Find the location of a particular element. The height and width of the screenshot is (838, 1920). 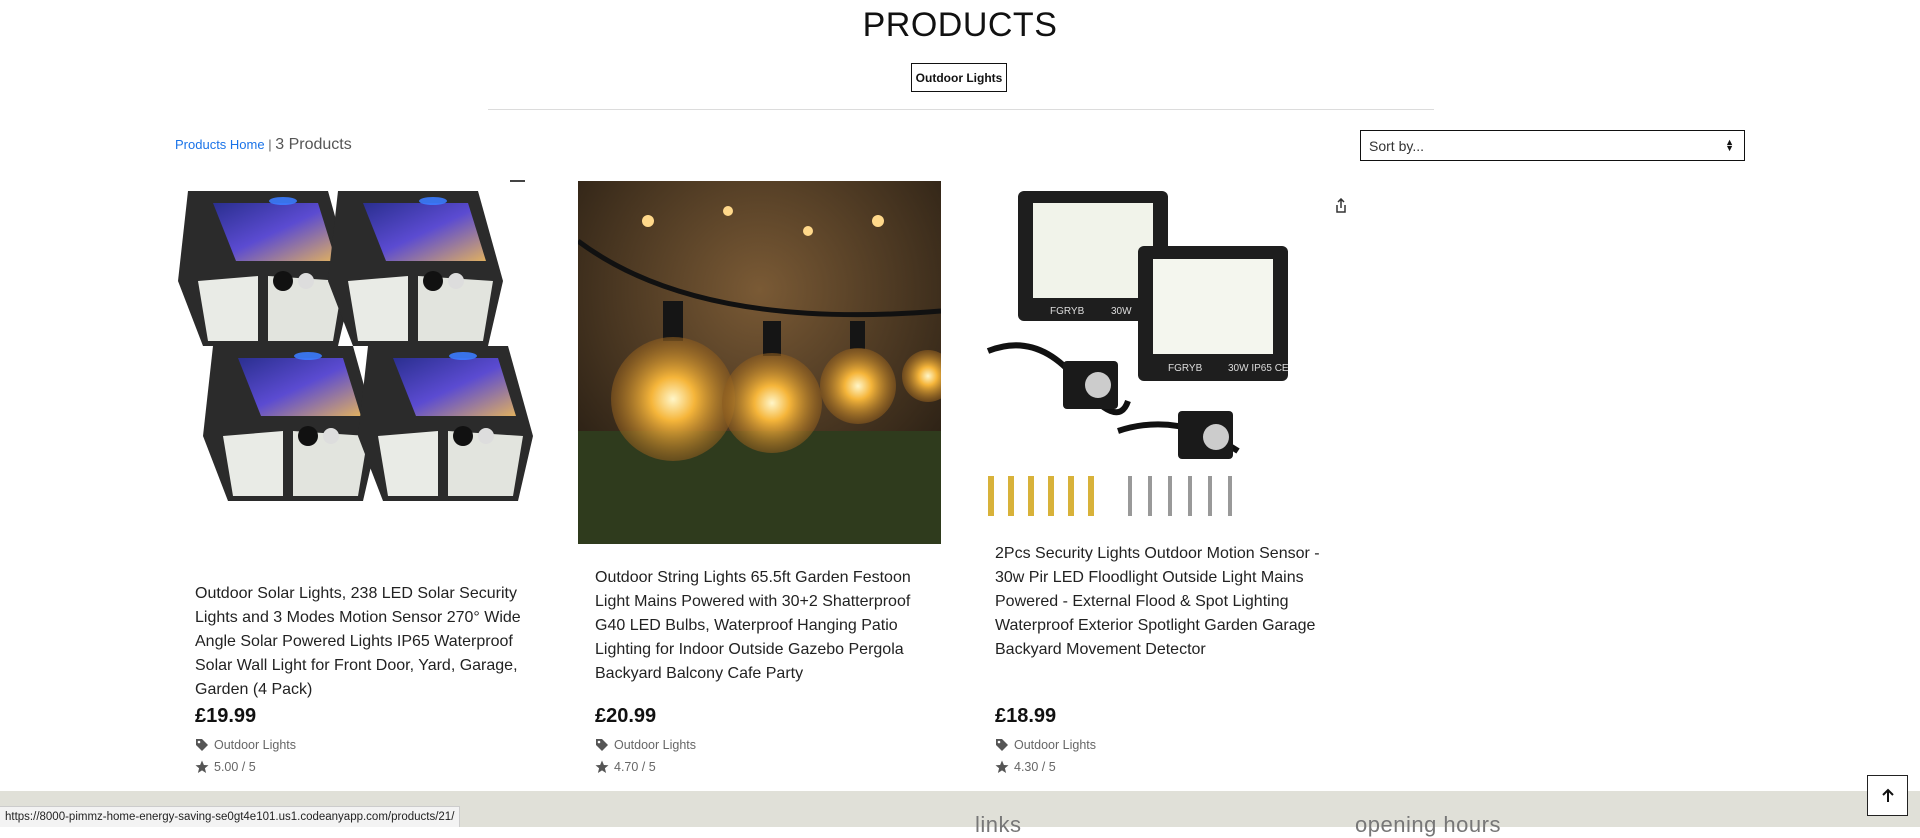

products-home-link: Products Home is located at coordinates (220, 144).